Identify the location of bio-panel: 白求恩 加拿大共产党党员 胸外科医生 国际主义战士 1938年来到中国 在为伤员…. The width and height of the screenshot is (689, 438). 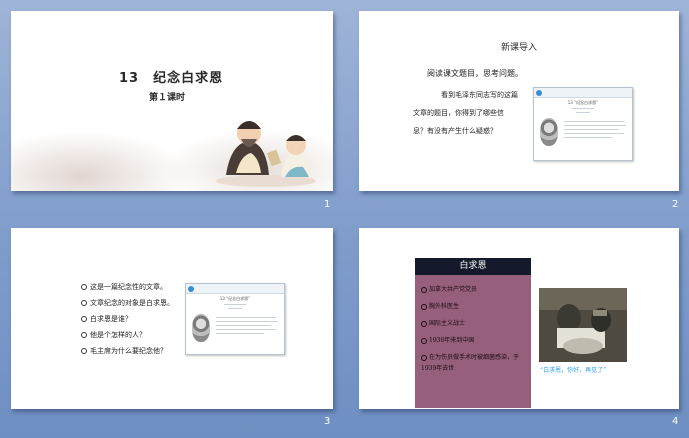
(473, 333).